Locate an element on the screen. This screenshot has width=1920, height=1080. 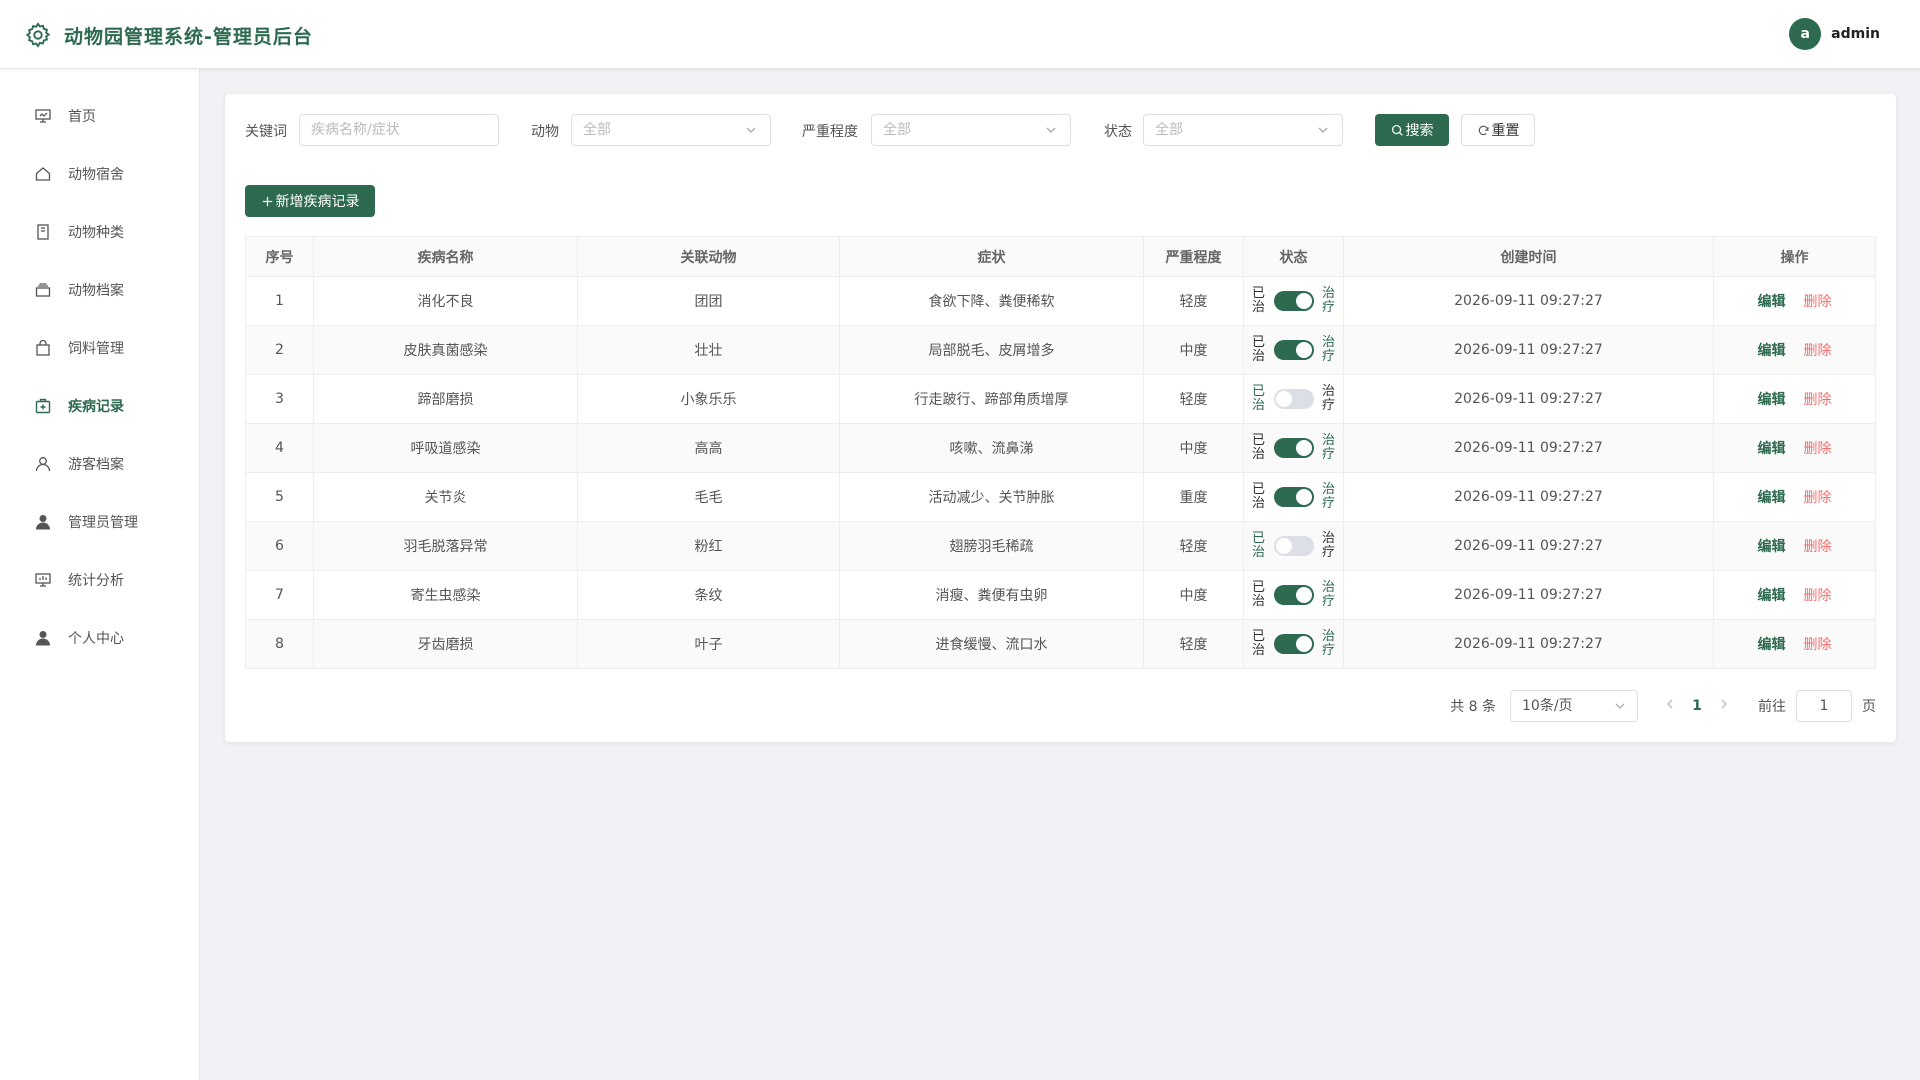
user-menu: a admin is located at coordinates (1834, 34).